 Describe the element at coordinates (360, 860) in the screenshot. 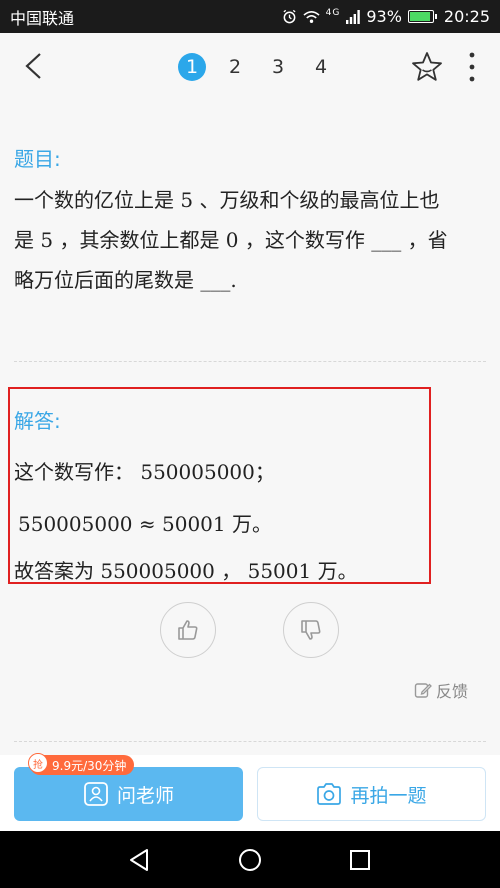

I see `nav-recents-icon` at that location.